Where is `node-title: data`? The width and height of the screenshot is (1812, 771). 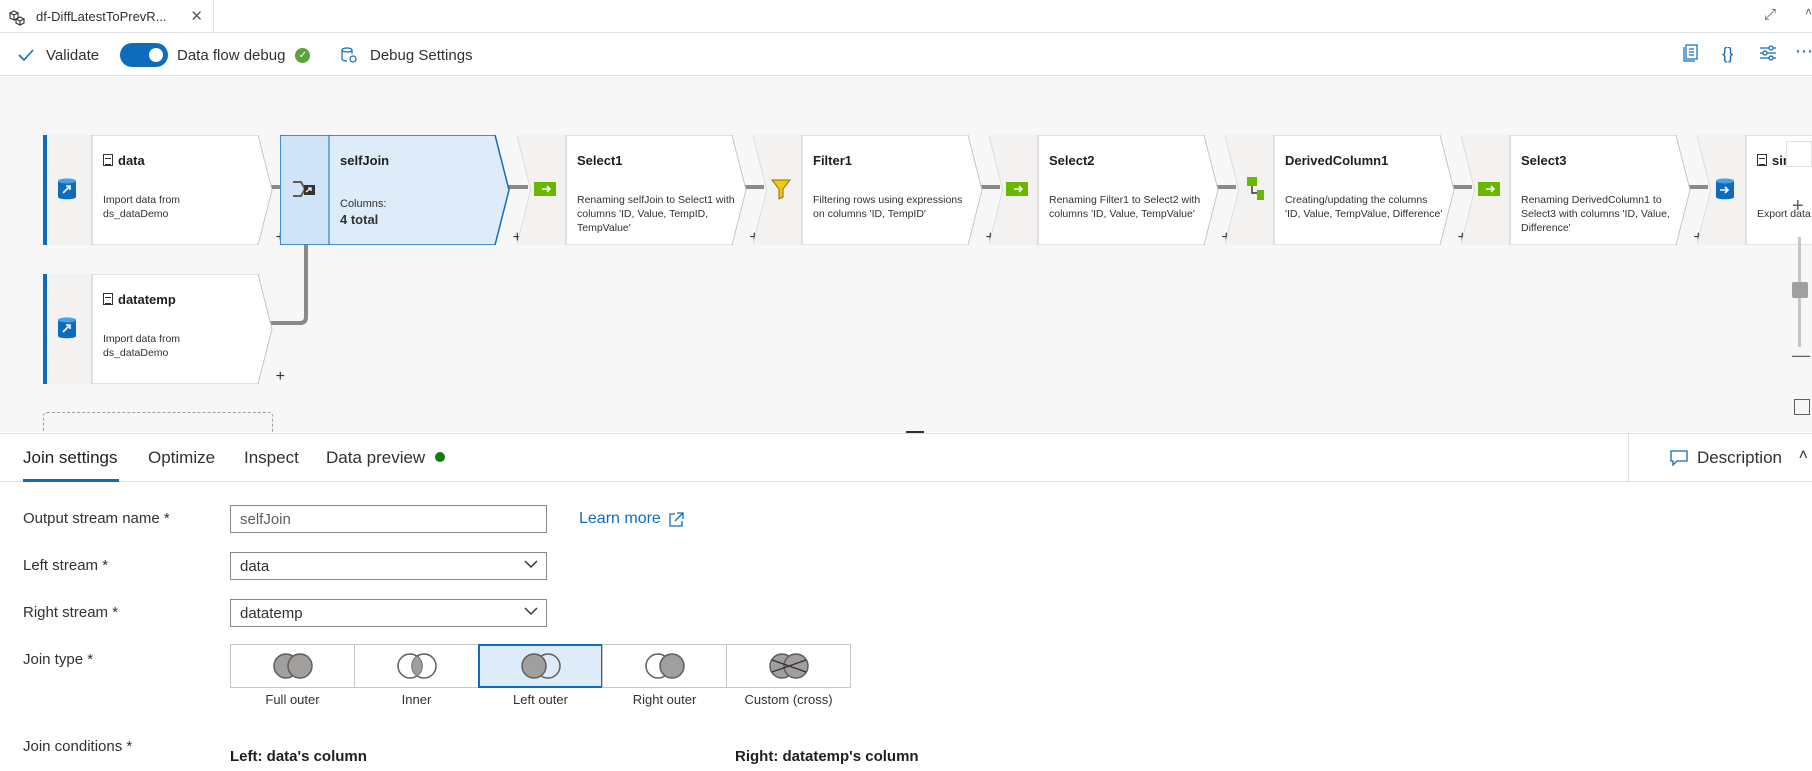 node-title: data is located at coordinates (124, 160).